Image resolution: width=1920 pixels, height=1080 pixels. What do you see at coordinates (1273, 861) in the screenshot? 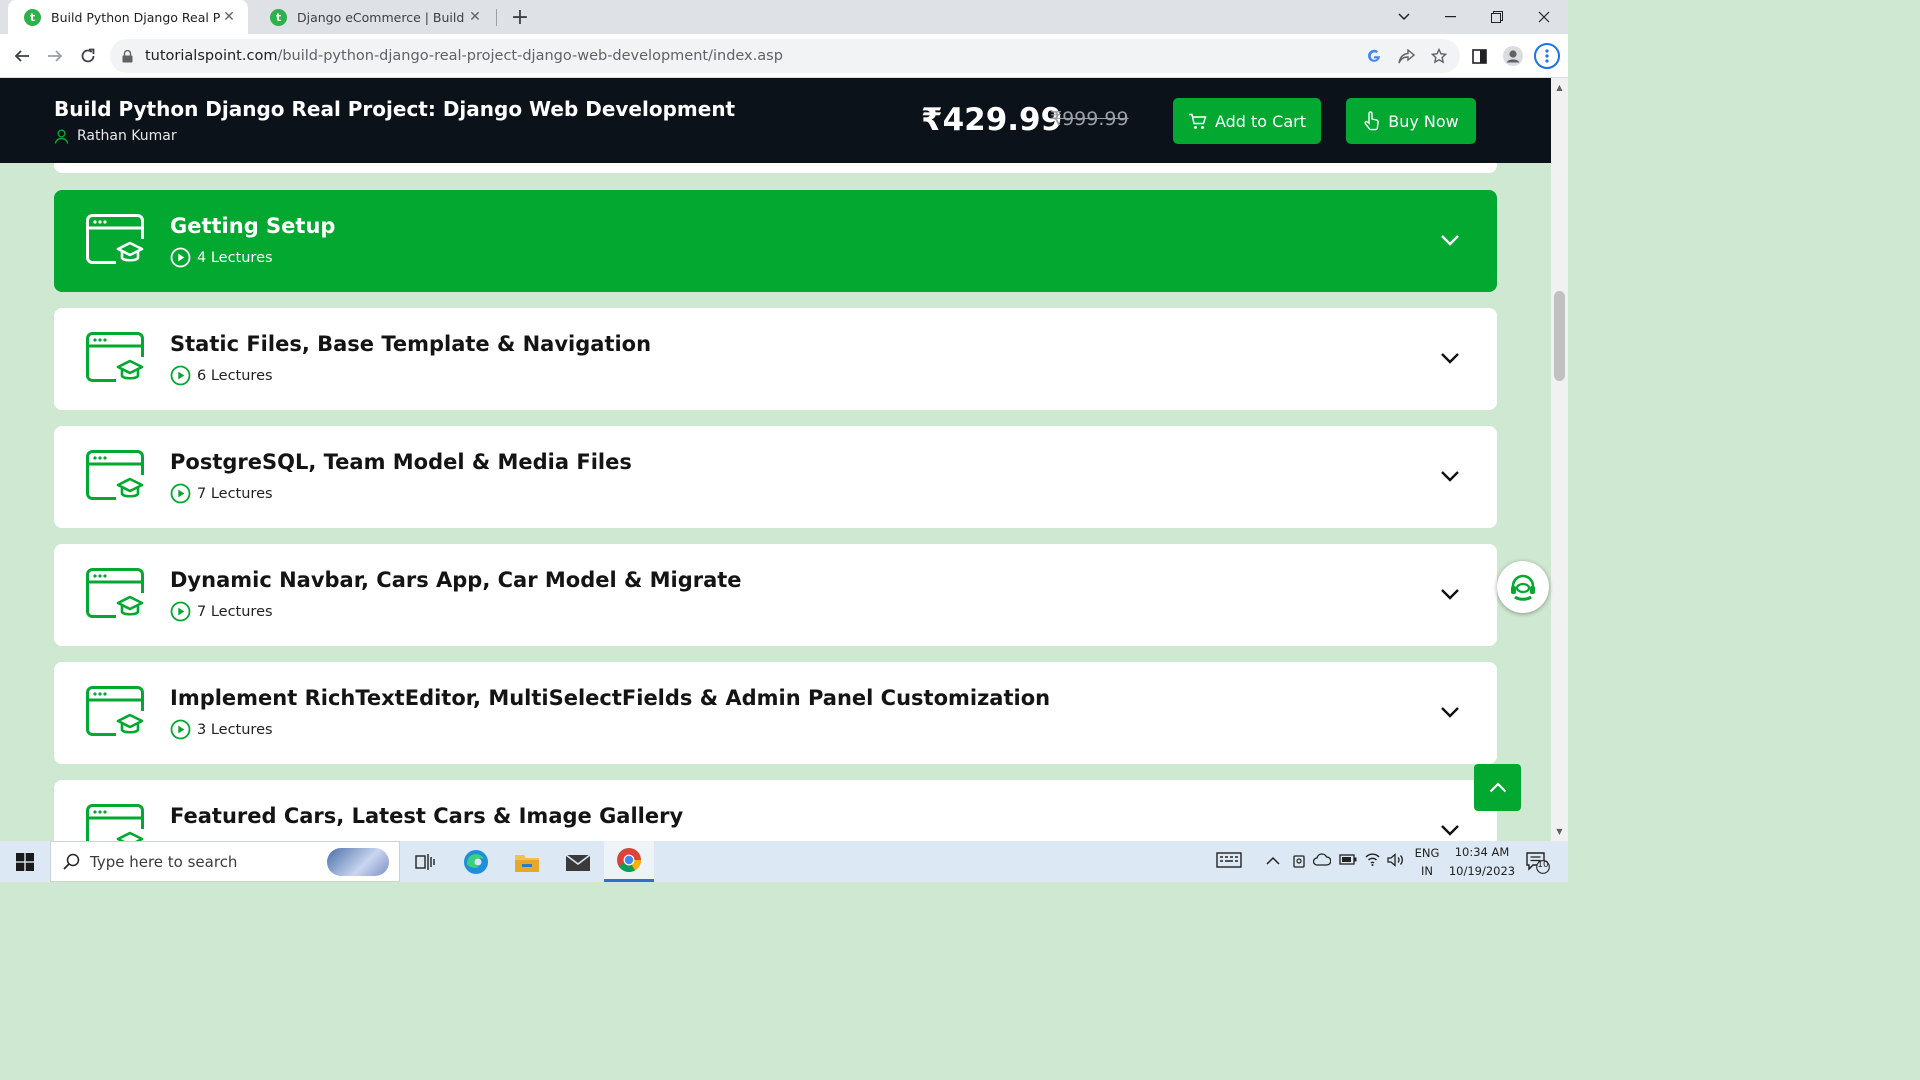
I see `show-hidden-icons-chevron-icon` at bounding box center [1273, 861].